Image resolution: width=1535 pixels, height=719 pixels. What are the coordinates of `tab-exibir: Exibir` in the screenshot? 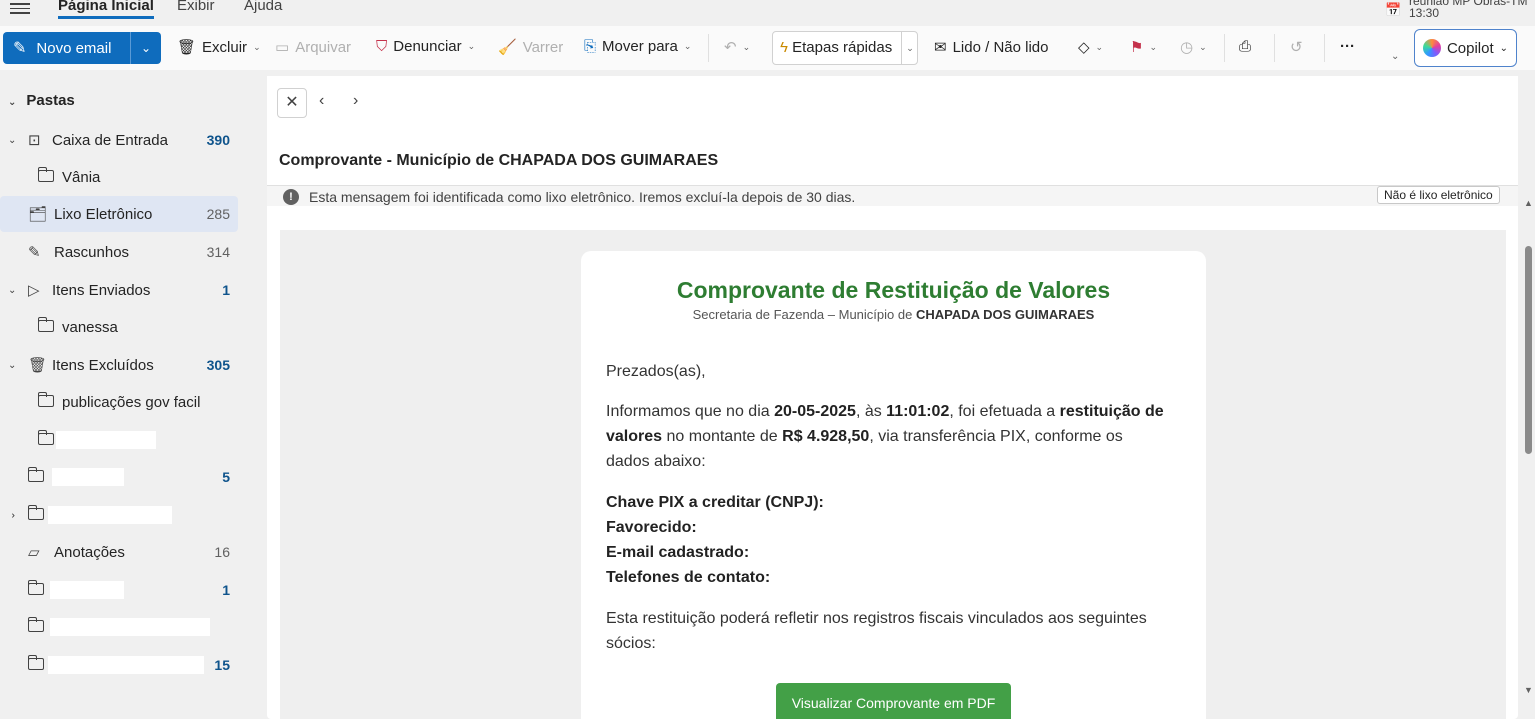 It's located at (196, 7).